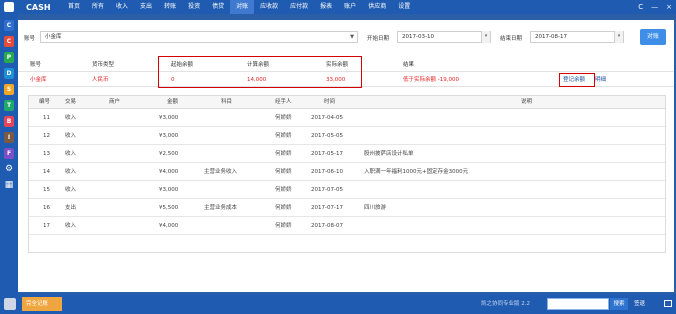 This screenshot has height=314, width=676. I want to click on cell-subject: 主营业务收入, so click(221, 172).